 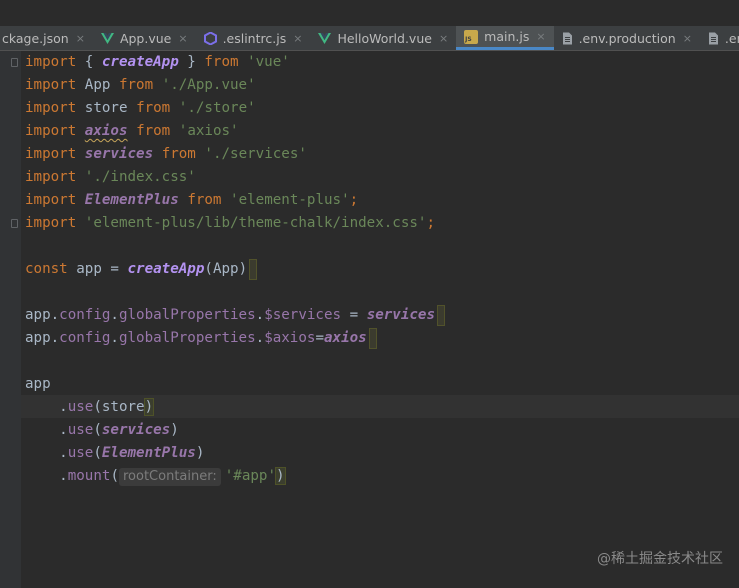 I want to click on tab-main-js: JS main.js ×, so click(x=505, y=38).